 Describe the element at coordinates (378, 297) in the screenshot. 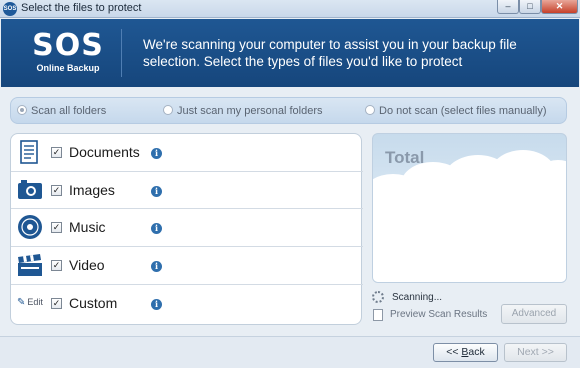

I see `loading-spinner-icon` at that location.